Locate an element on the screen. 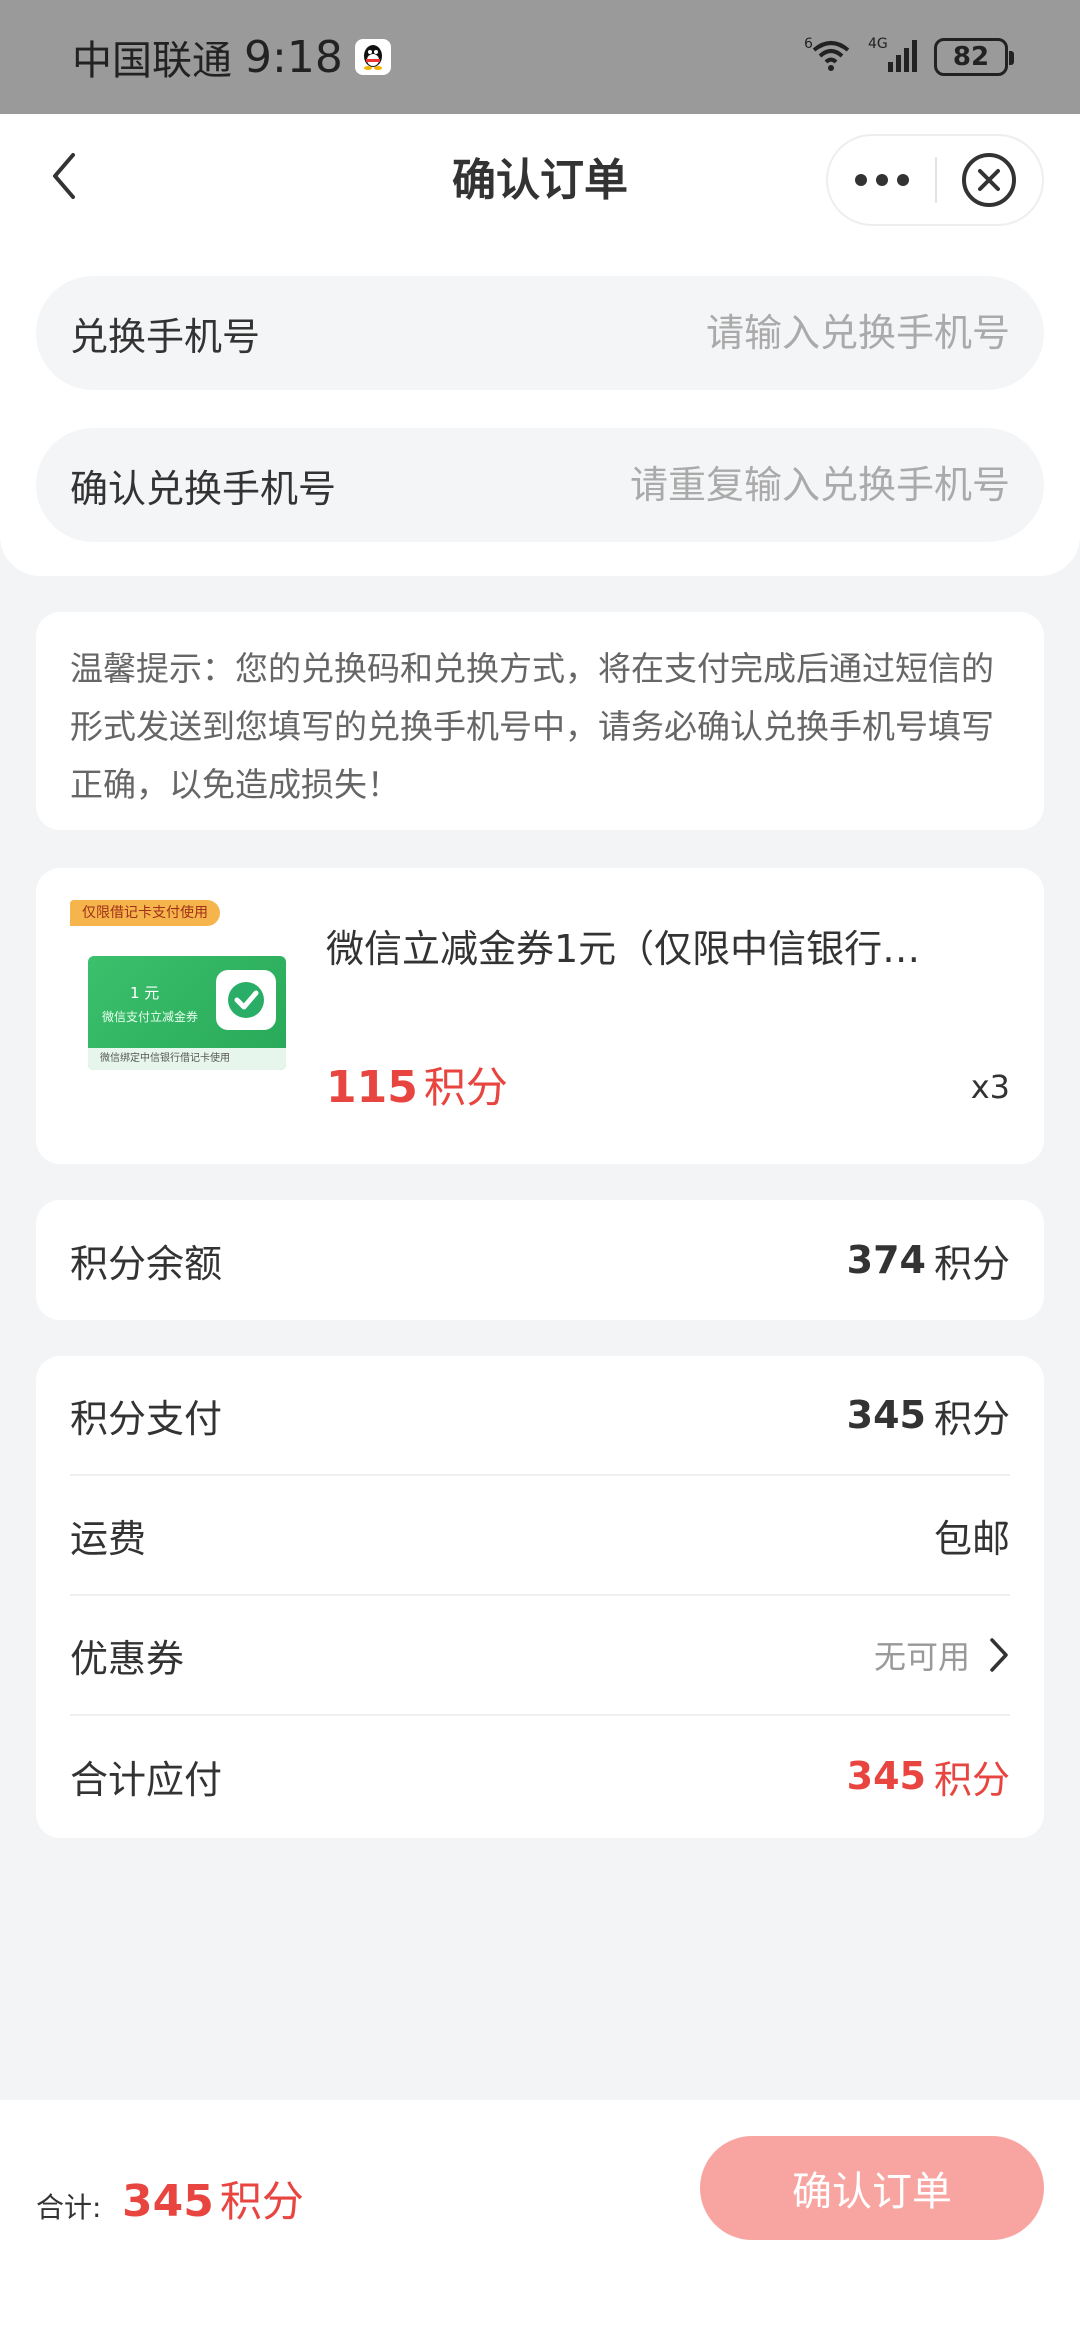 The image size is (1080, 2340). more-dots-icon is located at coordinates (881, 180).